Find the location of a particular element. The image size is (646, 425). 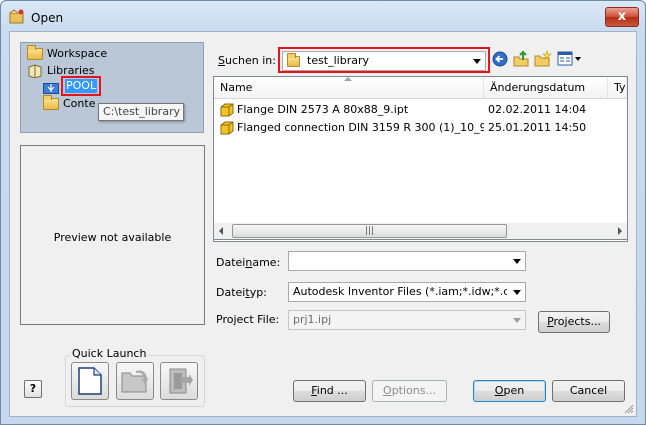

close-button: x is located at coordinates (622, 17).